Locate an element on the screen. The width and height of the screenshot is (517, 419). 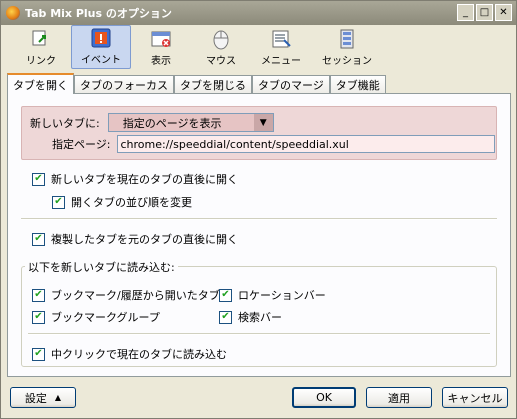
maximize-button: □ is located at coordinates (484, 12).